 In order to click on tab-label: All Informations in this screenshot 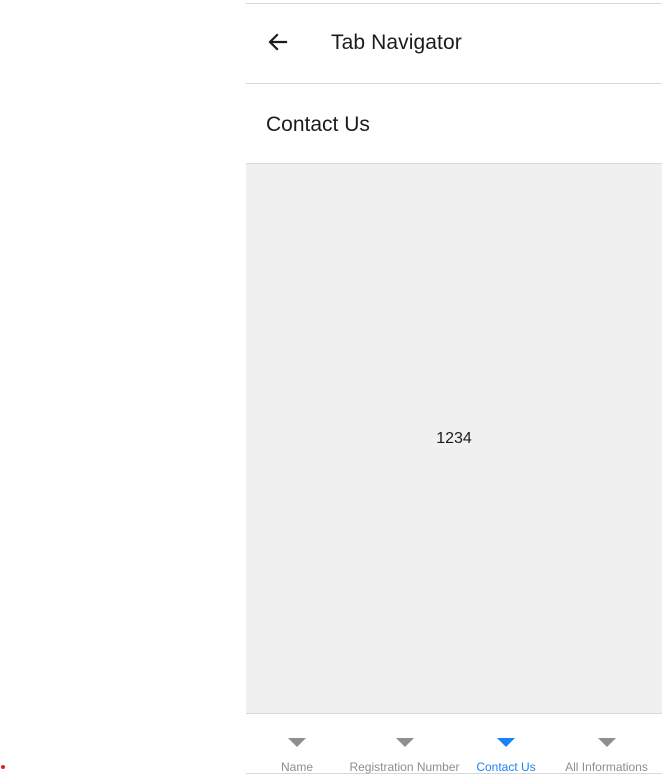, I will do `click(606, 767)`.